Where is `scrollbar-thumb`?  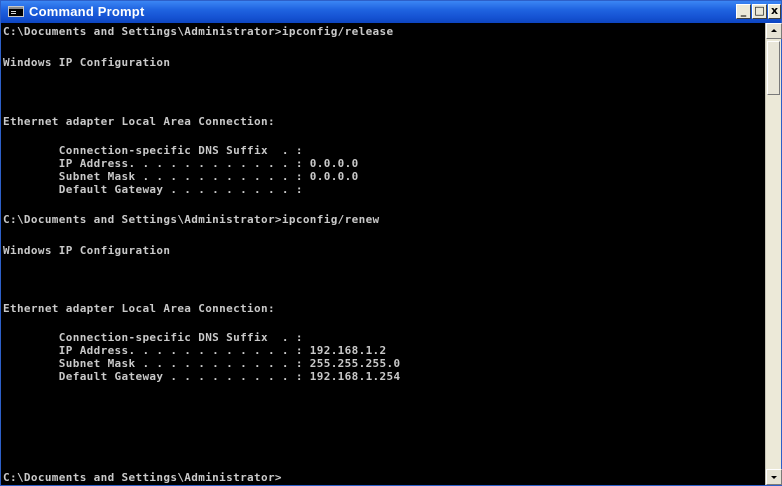
scrollbar-thumb is located at coordinates (773, 68).